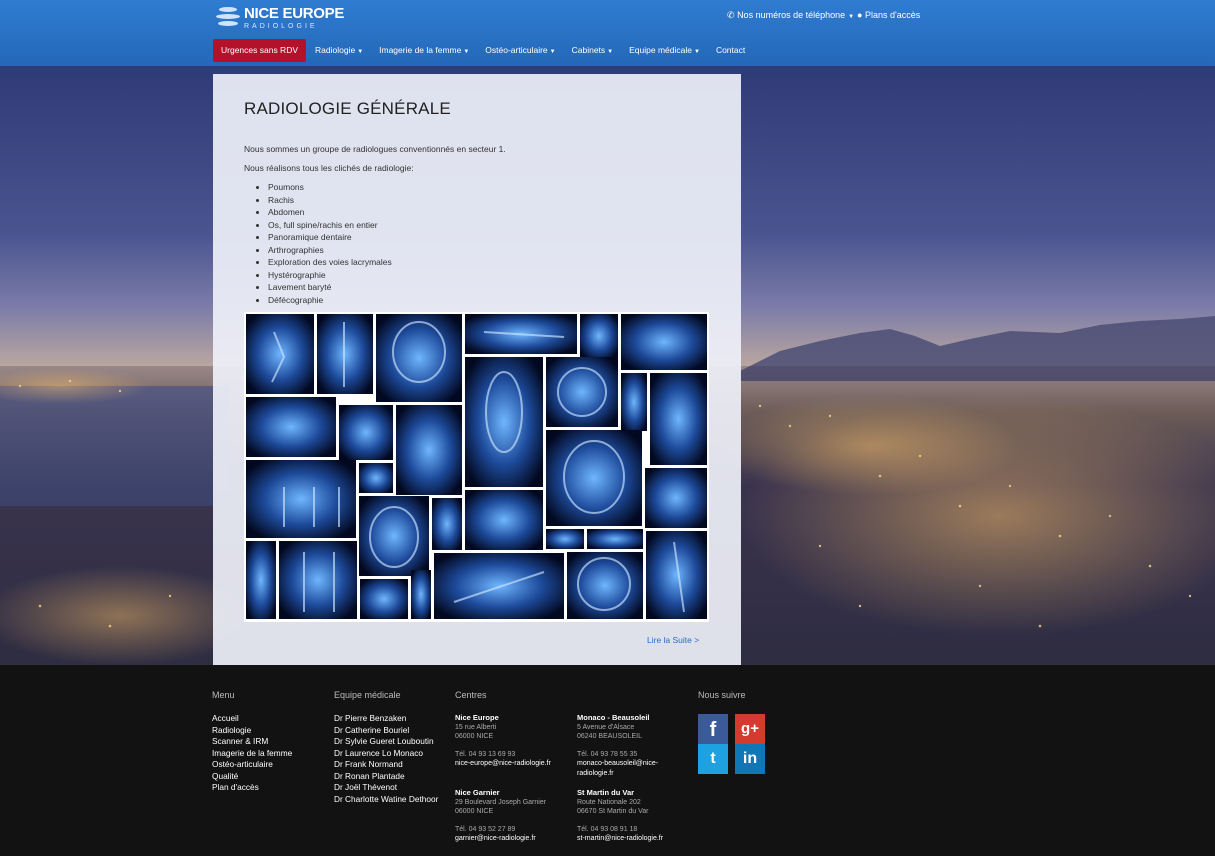 The width and height of the screenshot is (1215, 856). I want to click on footer-link-doctor: Dr Laurence Lo Monaco, so click(386, 754).